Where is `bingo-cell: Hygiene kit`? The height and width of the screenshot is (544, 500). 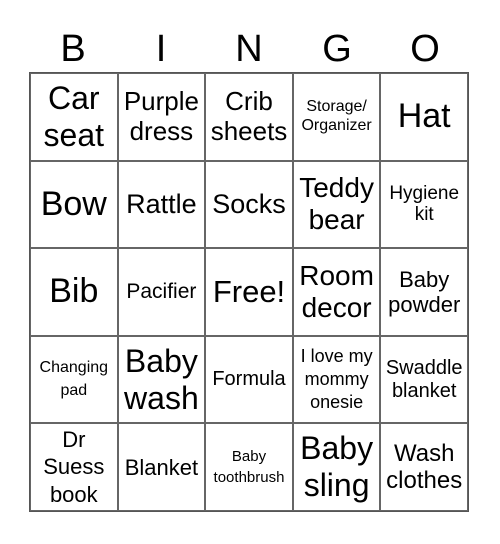 bingo-cell: Hygiene kit is located at coordinates (424, 204).